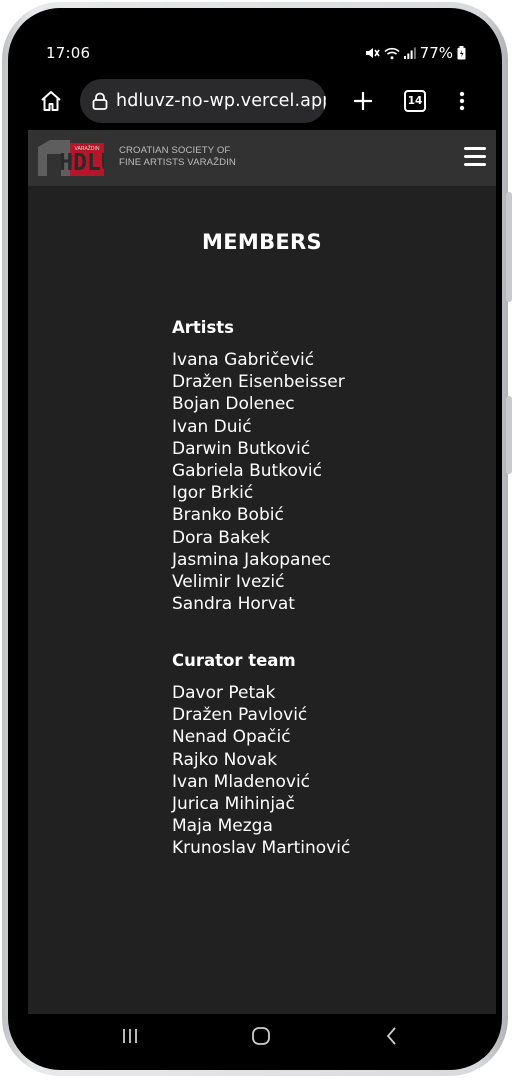 Image resolution: width=512 pixels, height=1080 pixels. I want to click on list-item: Gabriela Butković, so click(247, 471).